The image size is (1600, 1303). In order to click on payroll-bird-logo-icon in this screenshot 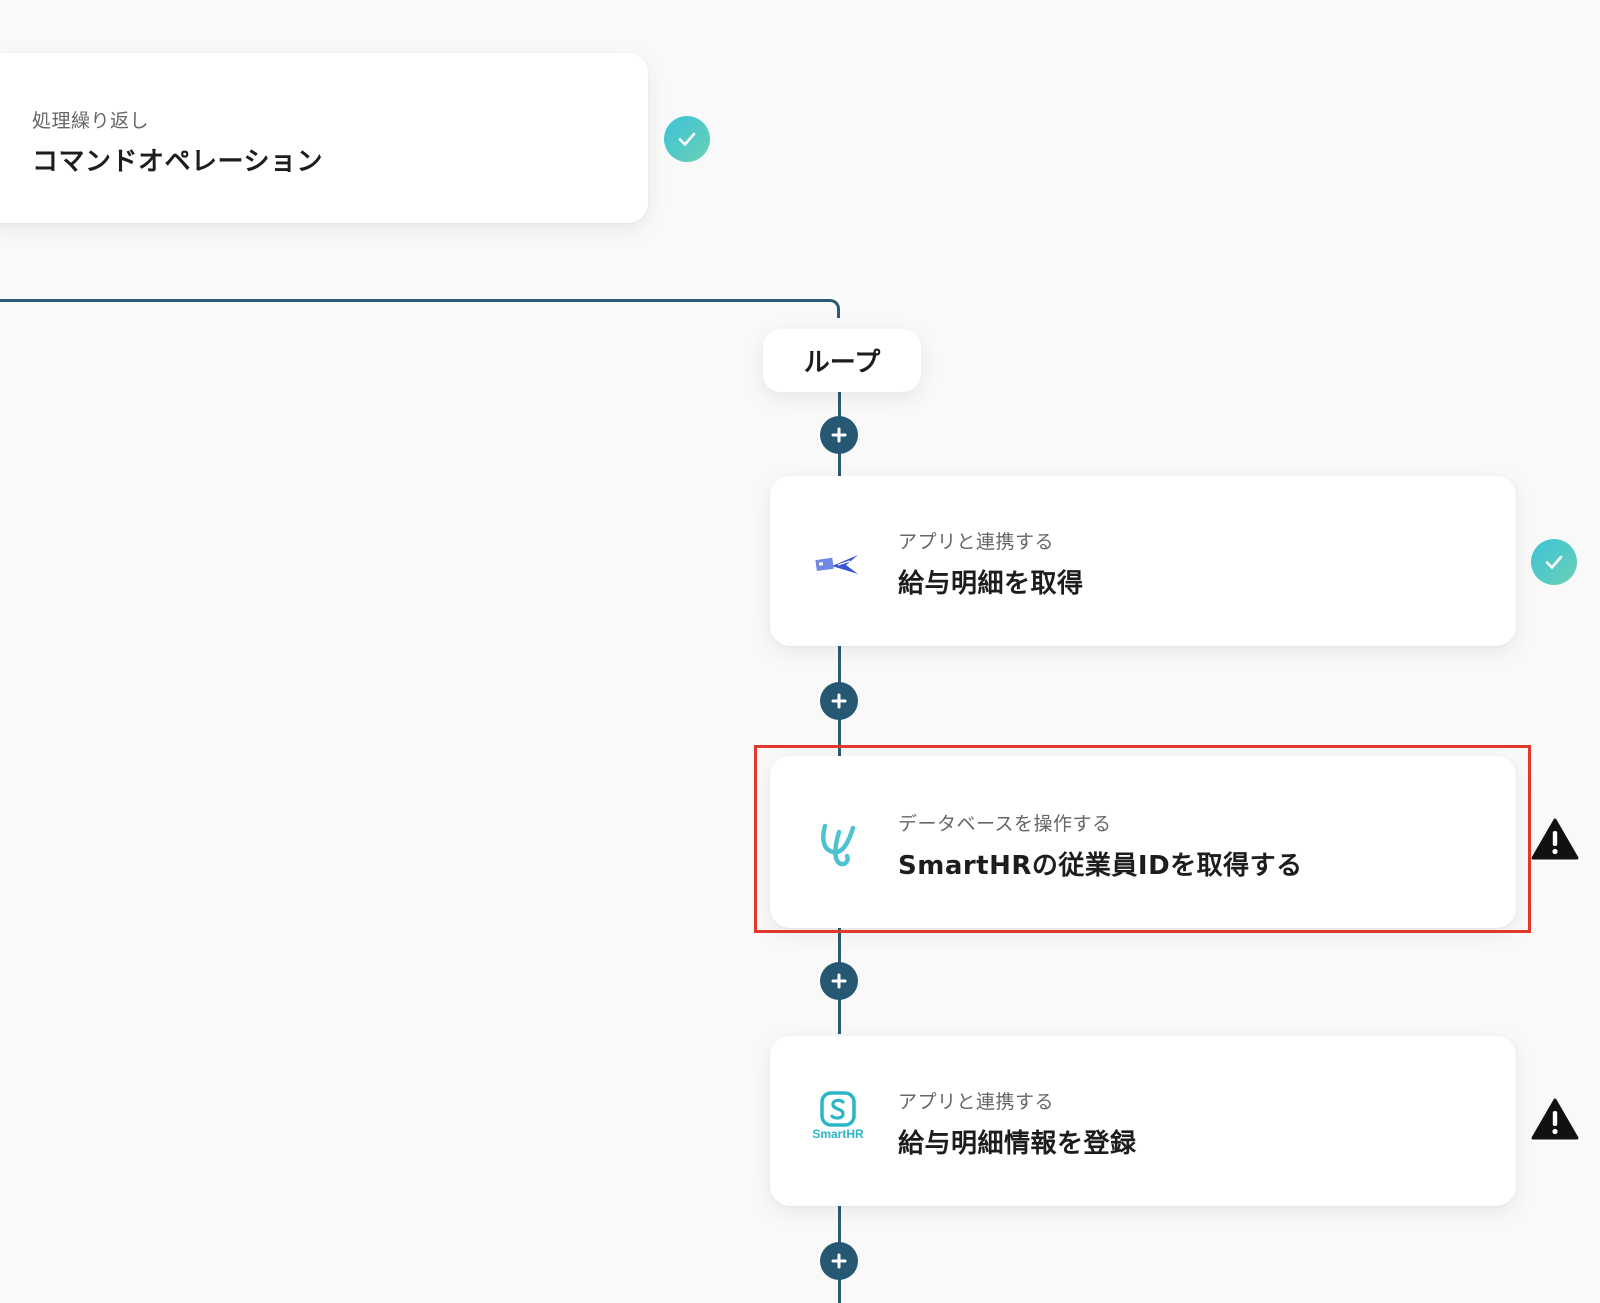, I will do `click(838, 561)`.